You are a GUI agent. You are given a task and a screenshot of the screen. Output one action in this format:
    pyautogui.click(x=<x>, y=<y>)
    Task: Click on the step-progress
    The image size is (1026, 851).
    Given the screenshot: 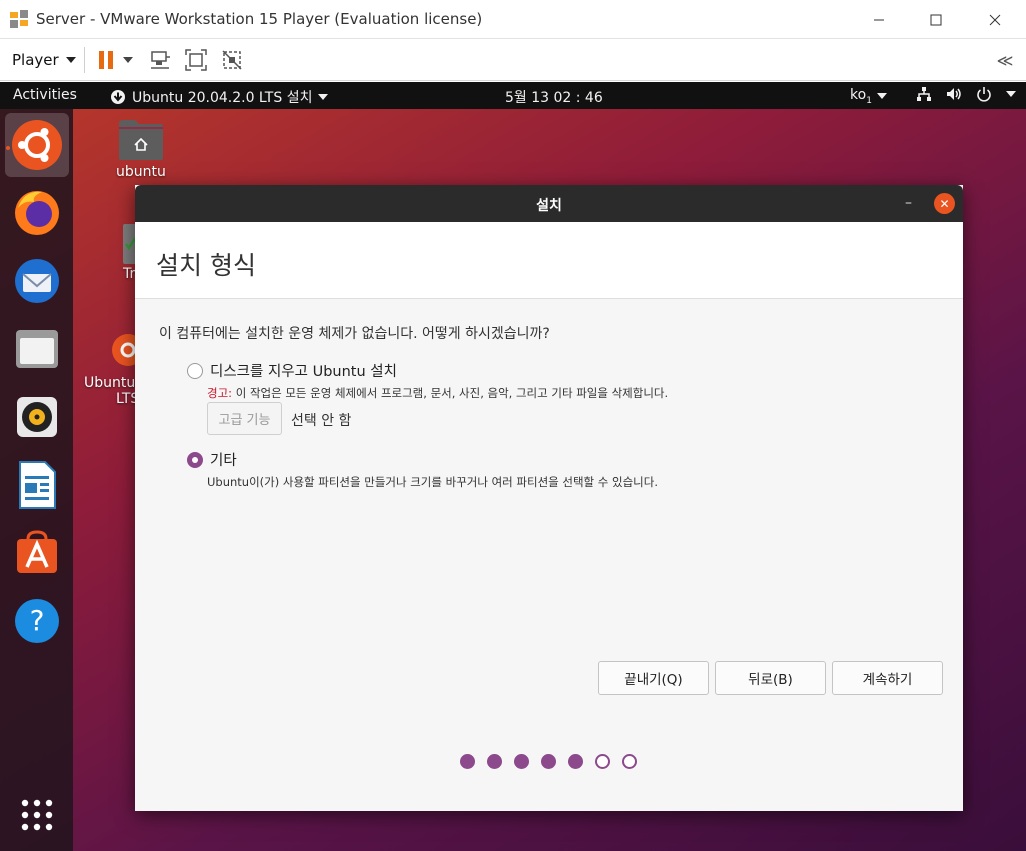 What is the action you would take?
    pyautogui.click(x=548, y=761)
    